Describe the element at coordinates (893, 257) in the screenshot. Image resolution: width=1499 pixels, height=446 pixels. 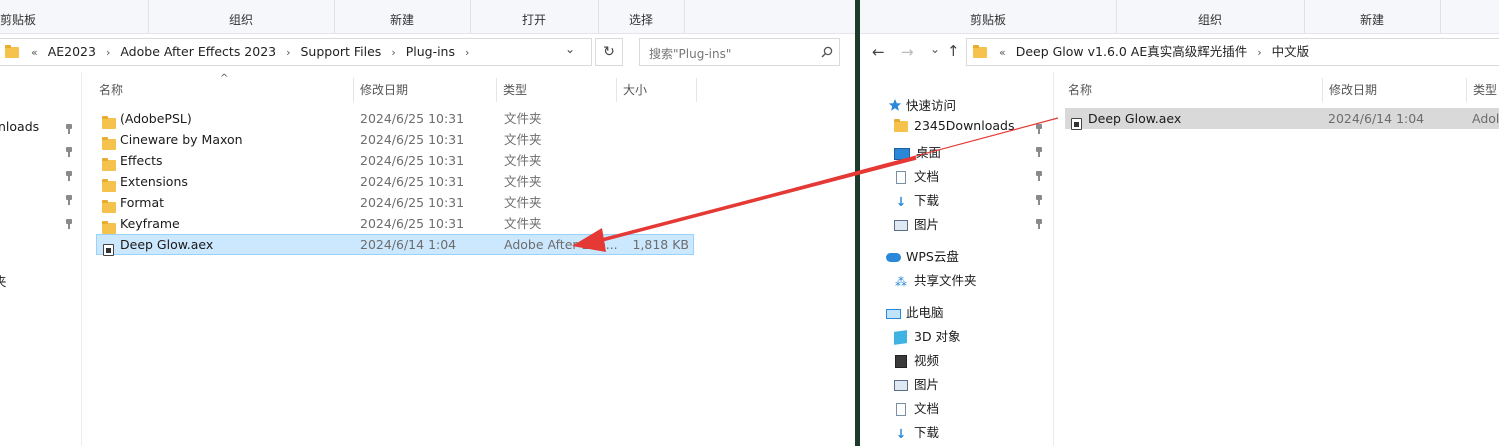
I see `cloud-icon` at that location.